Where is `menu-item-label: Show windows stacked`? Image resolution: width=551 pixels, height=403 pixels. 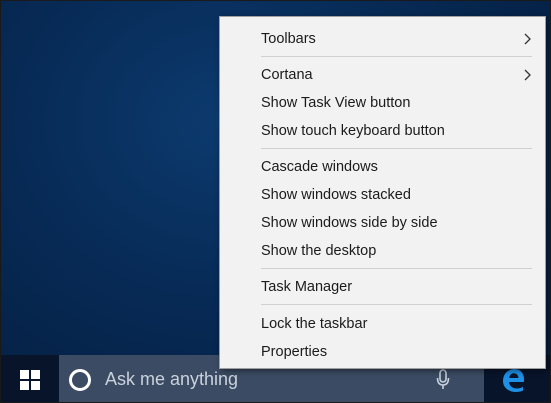 menu-item-label: Show windows stacked is located at coordinates (336, 195).